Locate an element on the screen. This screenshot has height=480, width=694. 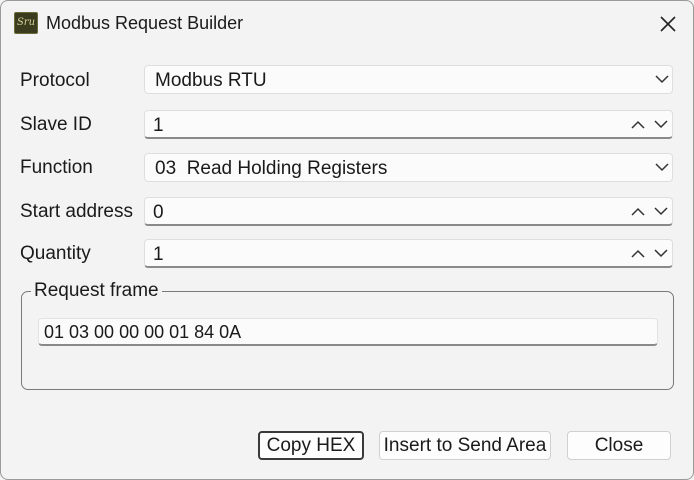
function-label: Function is located at coordinates (56, 167).